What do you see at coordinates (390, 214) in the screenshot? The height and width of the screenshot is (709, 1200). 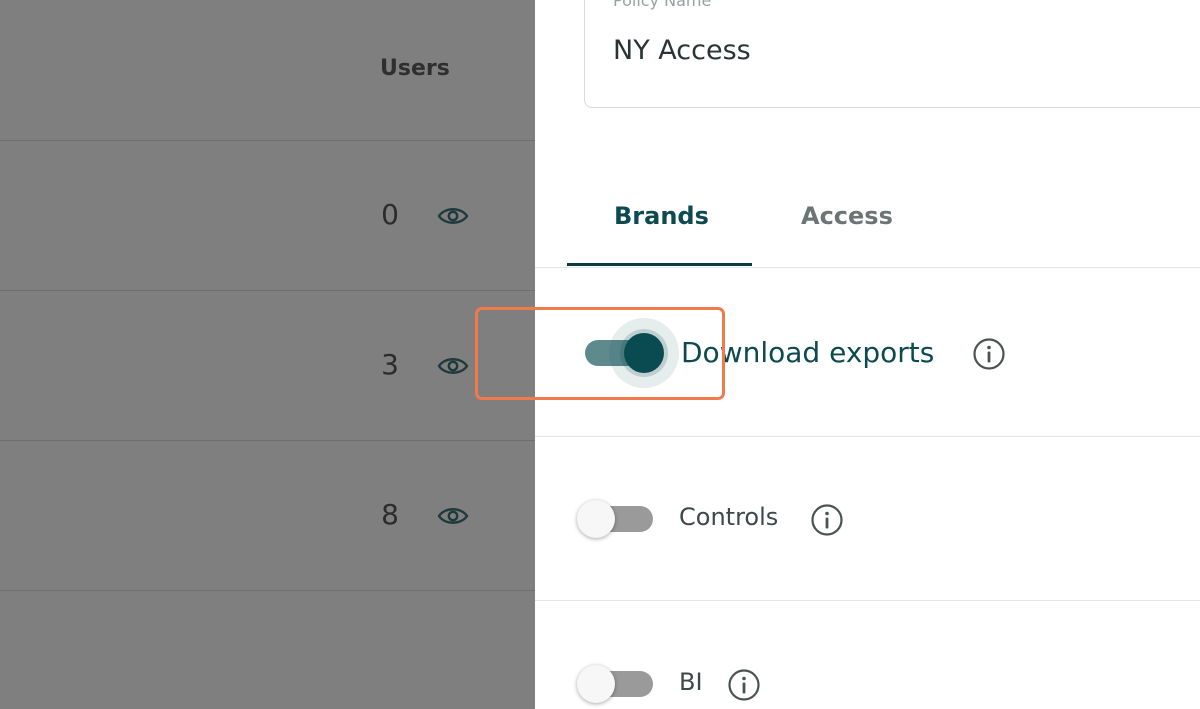 I see `user-count: 0` at bounding box center [390, 214].